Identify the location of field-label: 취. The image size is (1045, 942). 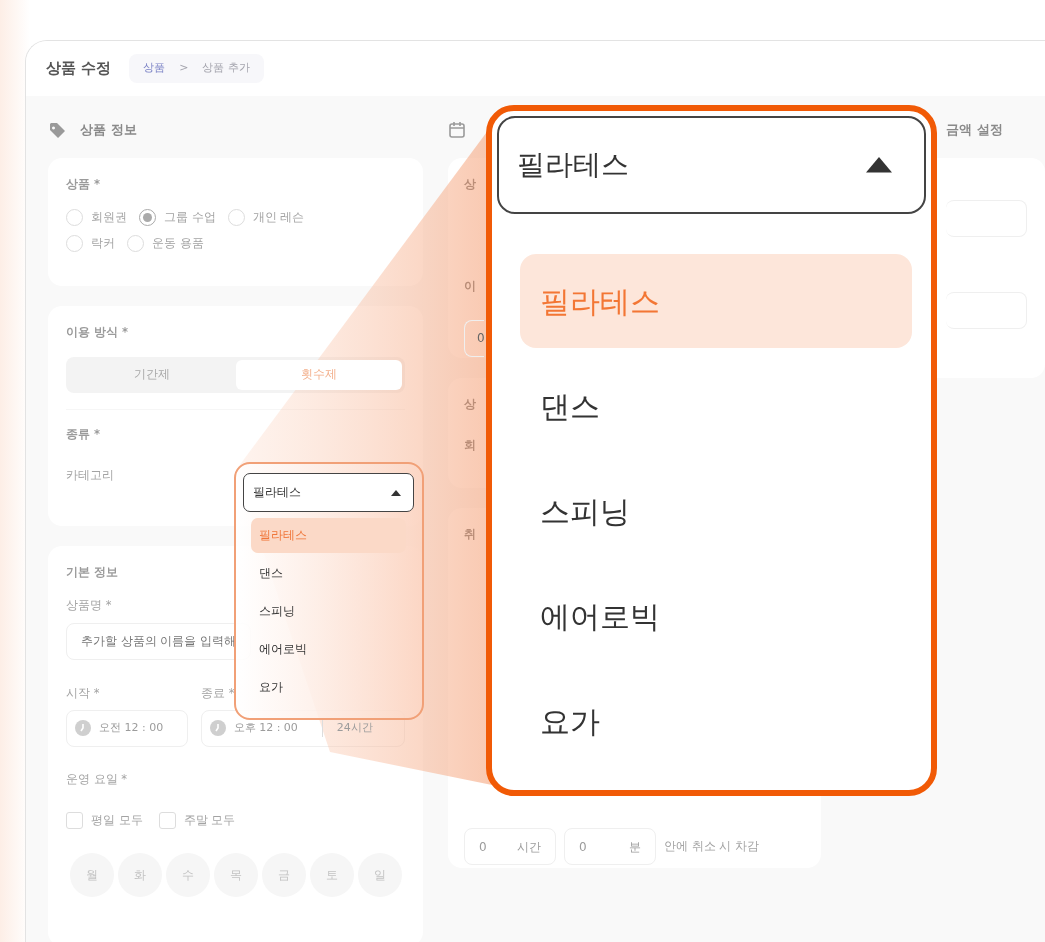
(470, 534).